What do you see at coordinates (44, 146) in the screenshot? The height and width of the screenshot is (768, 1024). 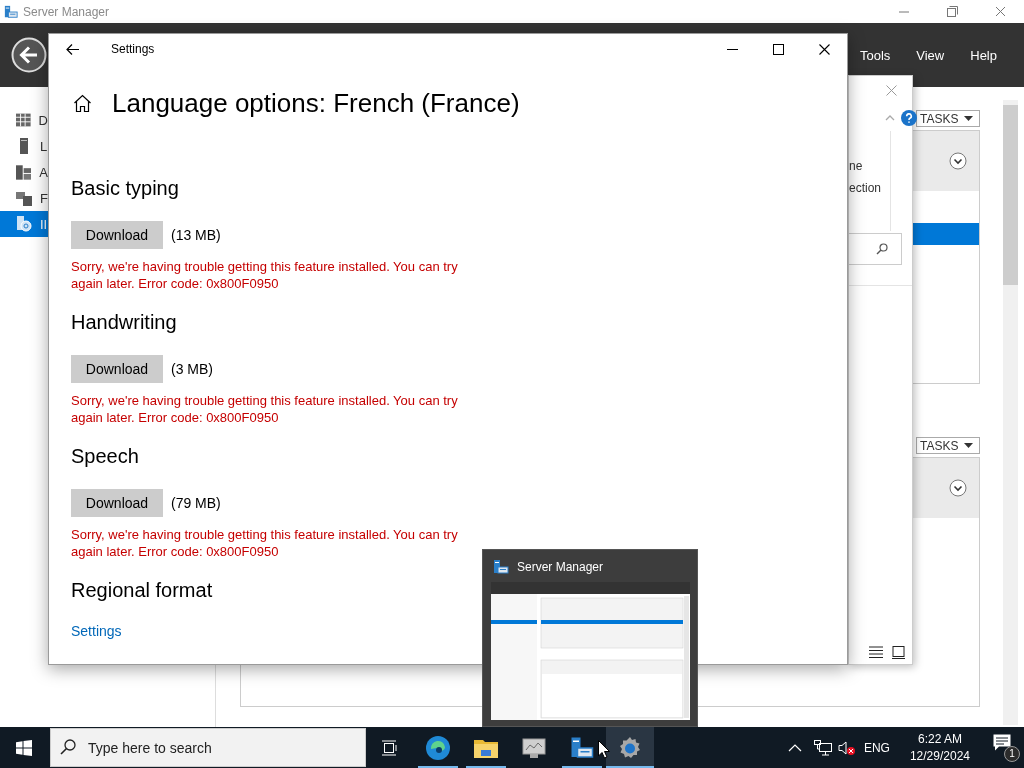 I see `nav-label: L` at bounding box center [44, 146].